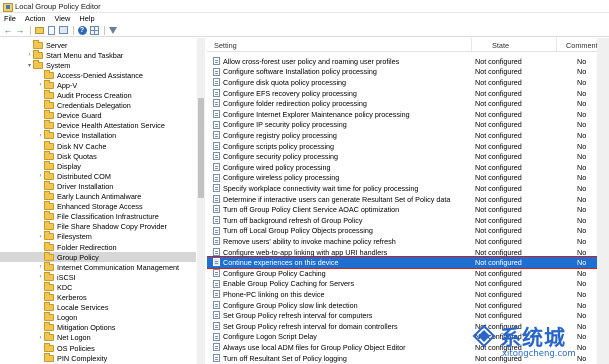 The image size is (609, 364). What do you see at coordinates (113, 30) in the screenshot?
I see `filter-button` at bounding box center [113, 30].